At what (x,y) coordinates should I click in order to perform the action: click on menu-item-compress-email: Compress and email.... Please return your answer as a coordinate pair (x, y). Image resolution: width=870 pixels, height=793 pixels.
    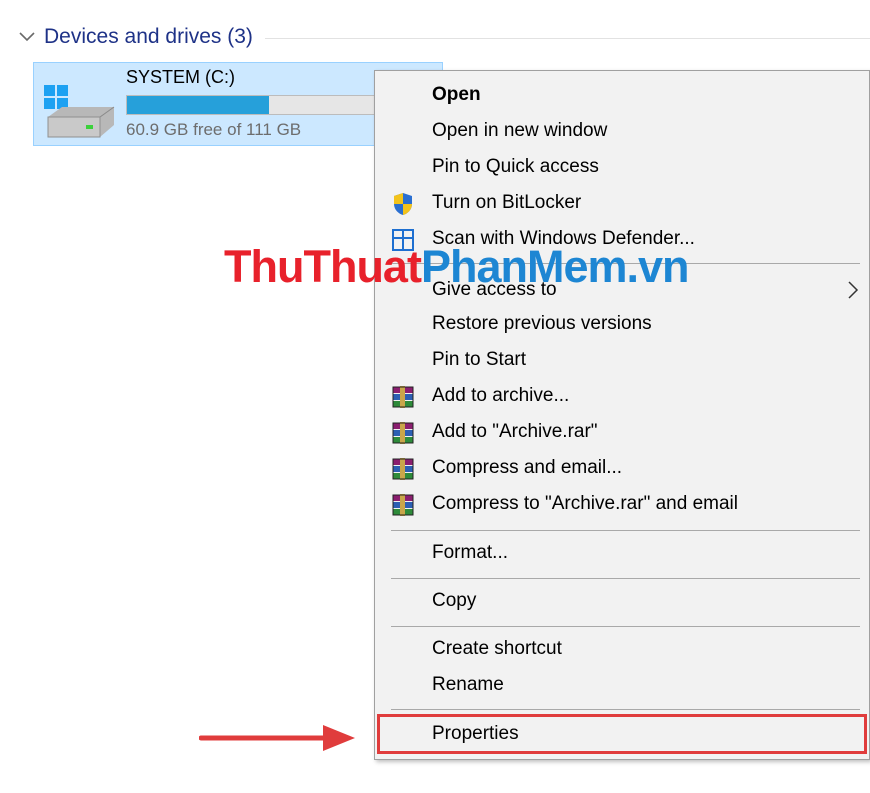
    Looking at the image, I should click on (622, 468).